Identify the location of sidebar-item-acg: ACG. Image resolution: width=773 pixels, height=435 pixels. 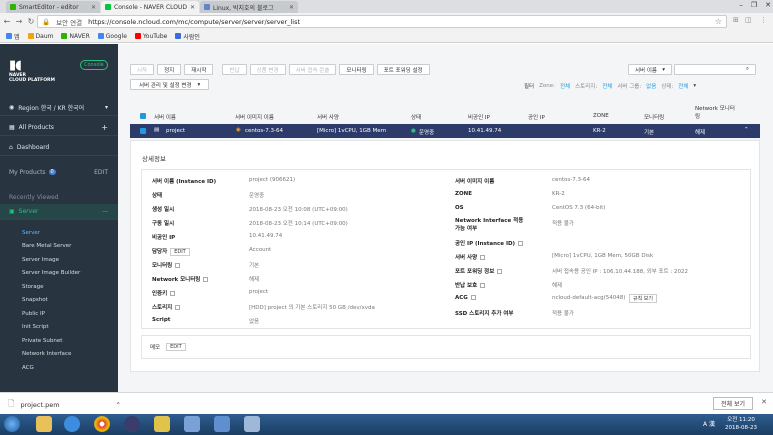
(28, 368).